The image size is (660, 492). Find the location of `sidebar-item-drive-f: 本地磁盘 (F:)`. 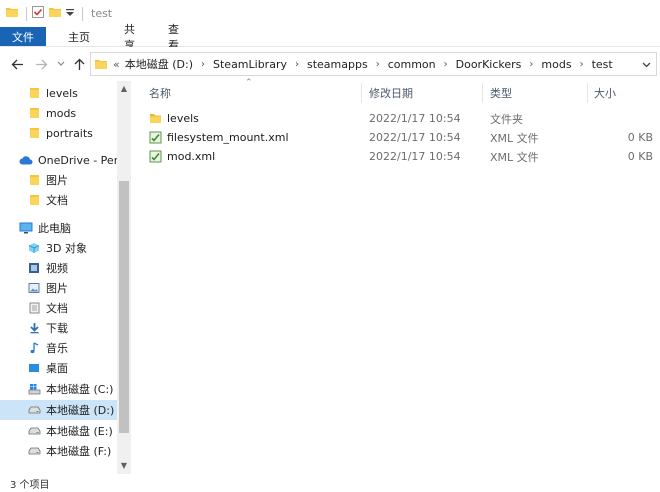

sidebar-item-drive-f: 本地磁盘 (F:) is located at coordinates (58, 451).